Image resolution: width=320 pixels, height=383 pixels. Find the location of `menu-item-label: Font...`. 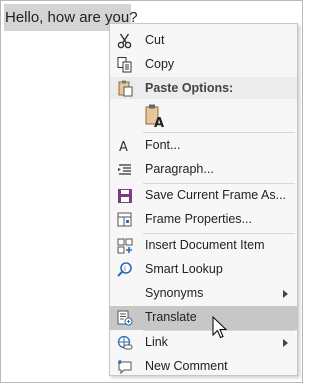

menu-item-label: Font... is located at coordinates (163, 145).